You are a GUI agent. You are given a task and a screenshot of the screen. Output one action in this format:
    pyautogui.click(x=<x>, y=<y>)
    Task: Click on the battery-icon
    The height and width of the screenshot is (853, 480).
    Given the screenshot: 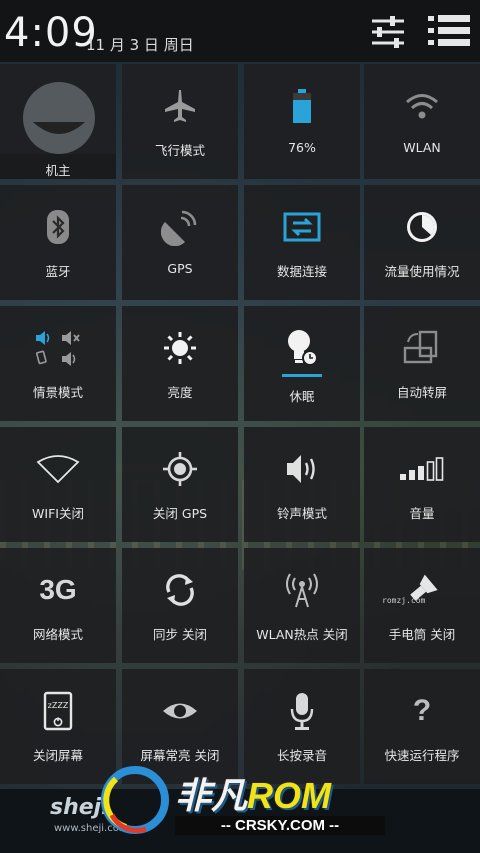 What is the action you would take?
    pyautogui.click(x=302, y=106)
    